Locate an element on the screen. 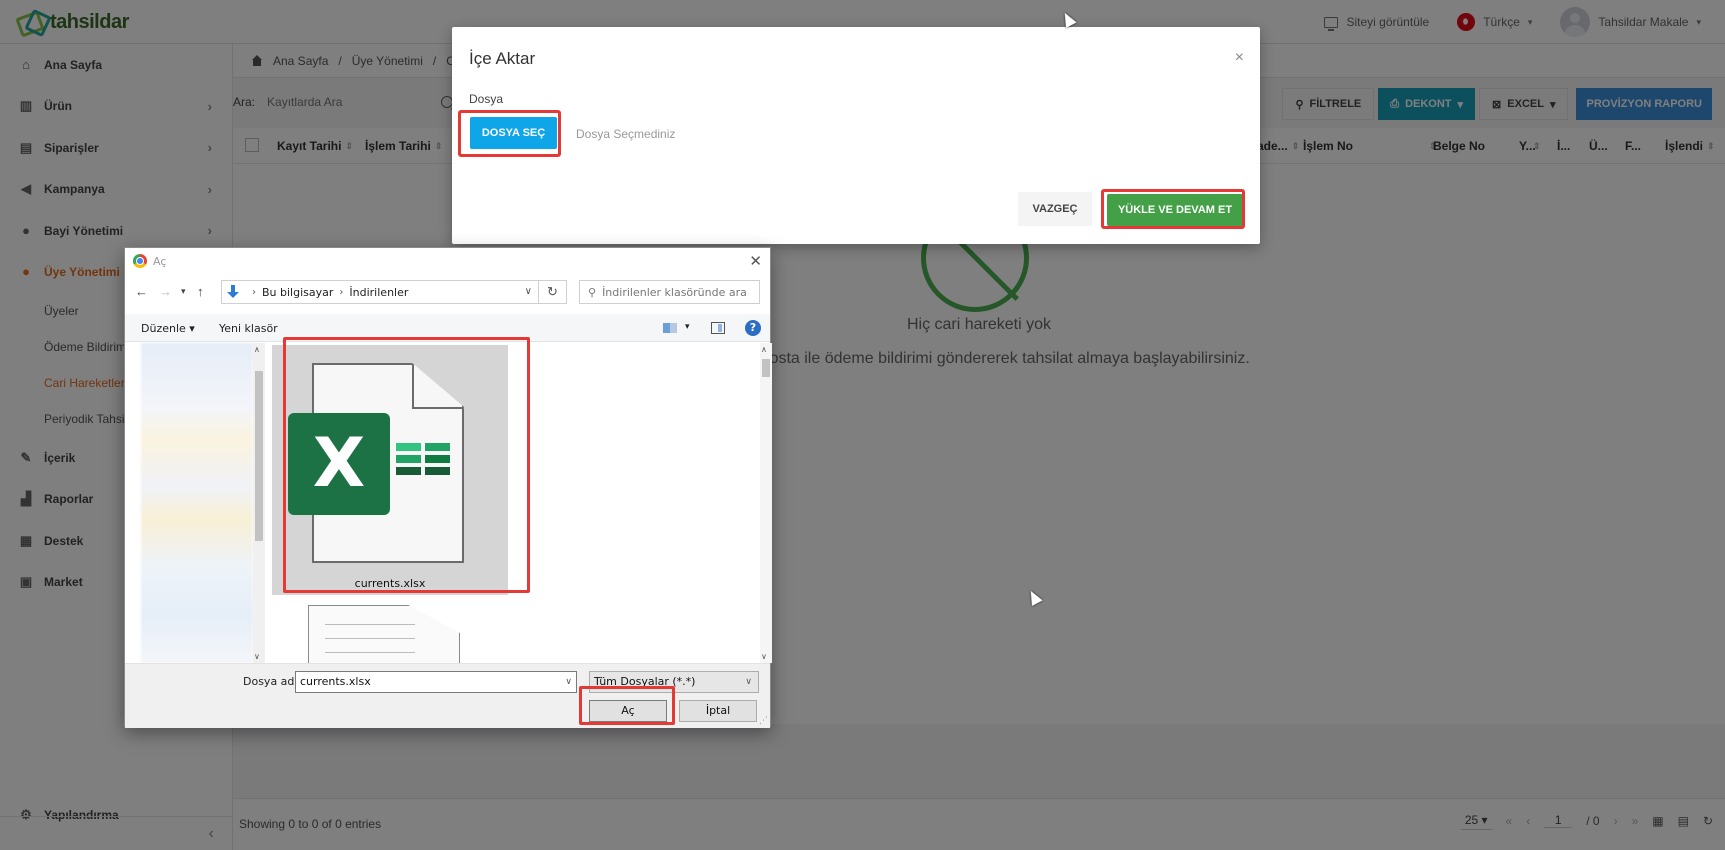 This screenshot has width=1725, height=850. recent-locations-icon: ▾ is located at coordinates (183, 291).